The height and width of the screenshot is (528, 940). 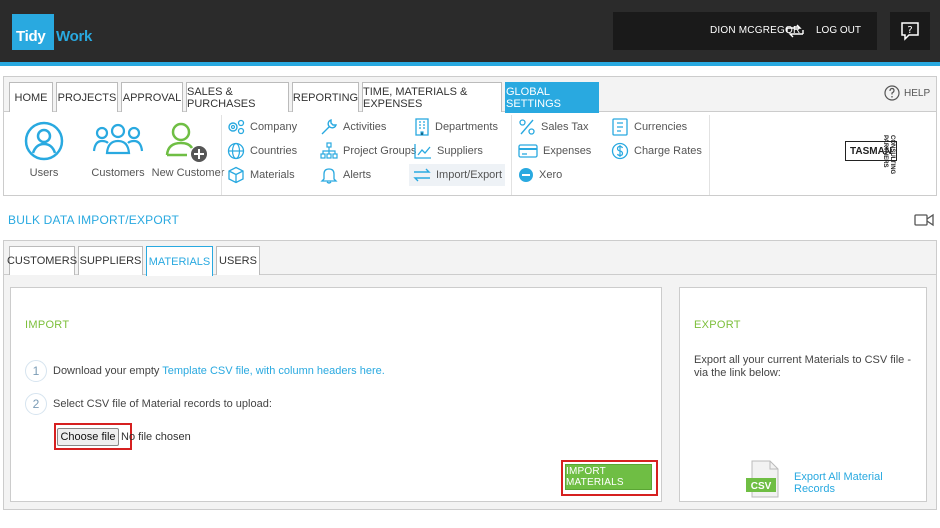 What do you see at coordinates (620, 127) in the screenshot?
I see `currency-icon` at bounding box center [620, 127].